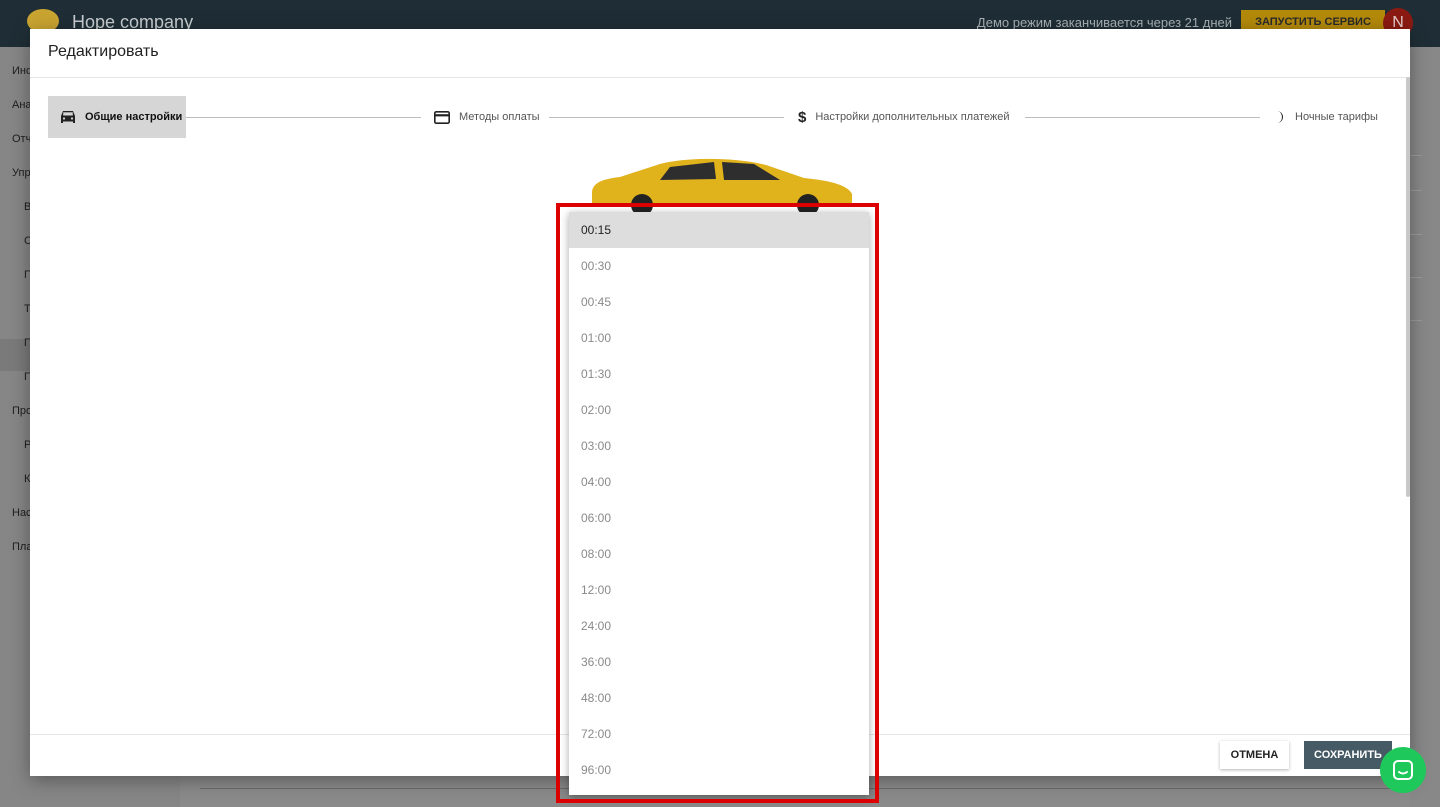 The image size is (1440, 807). What do you see at coordinates (68, 117) in the screenshot?
I see `car-icon` at bounding box center [68, 117].